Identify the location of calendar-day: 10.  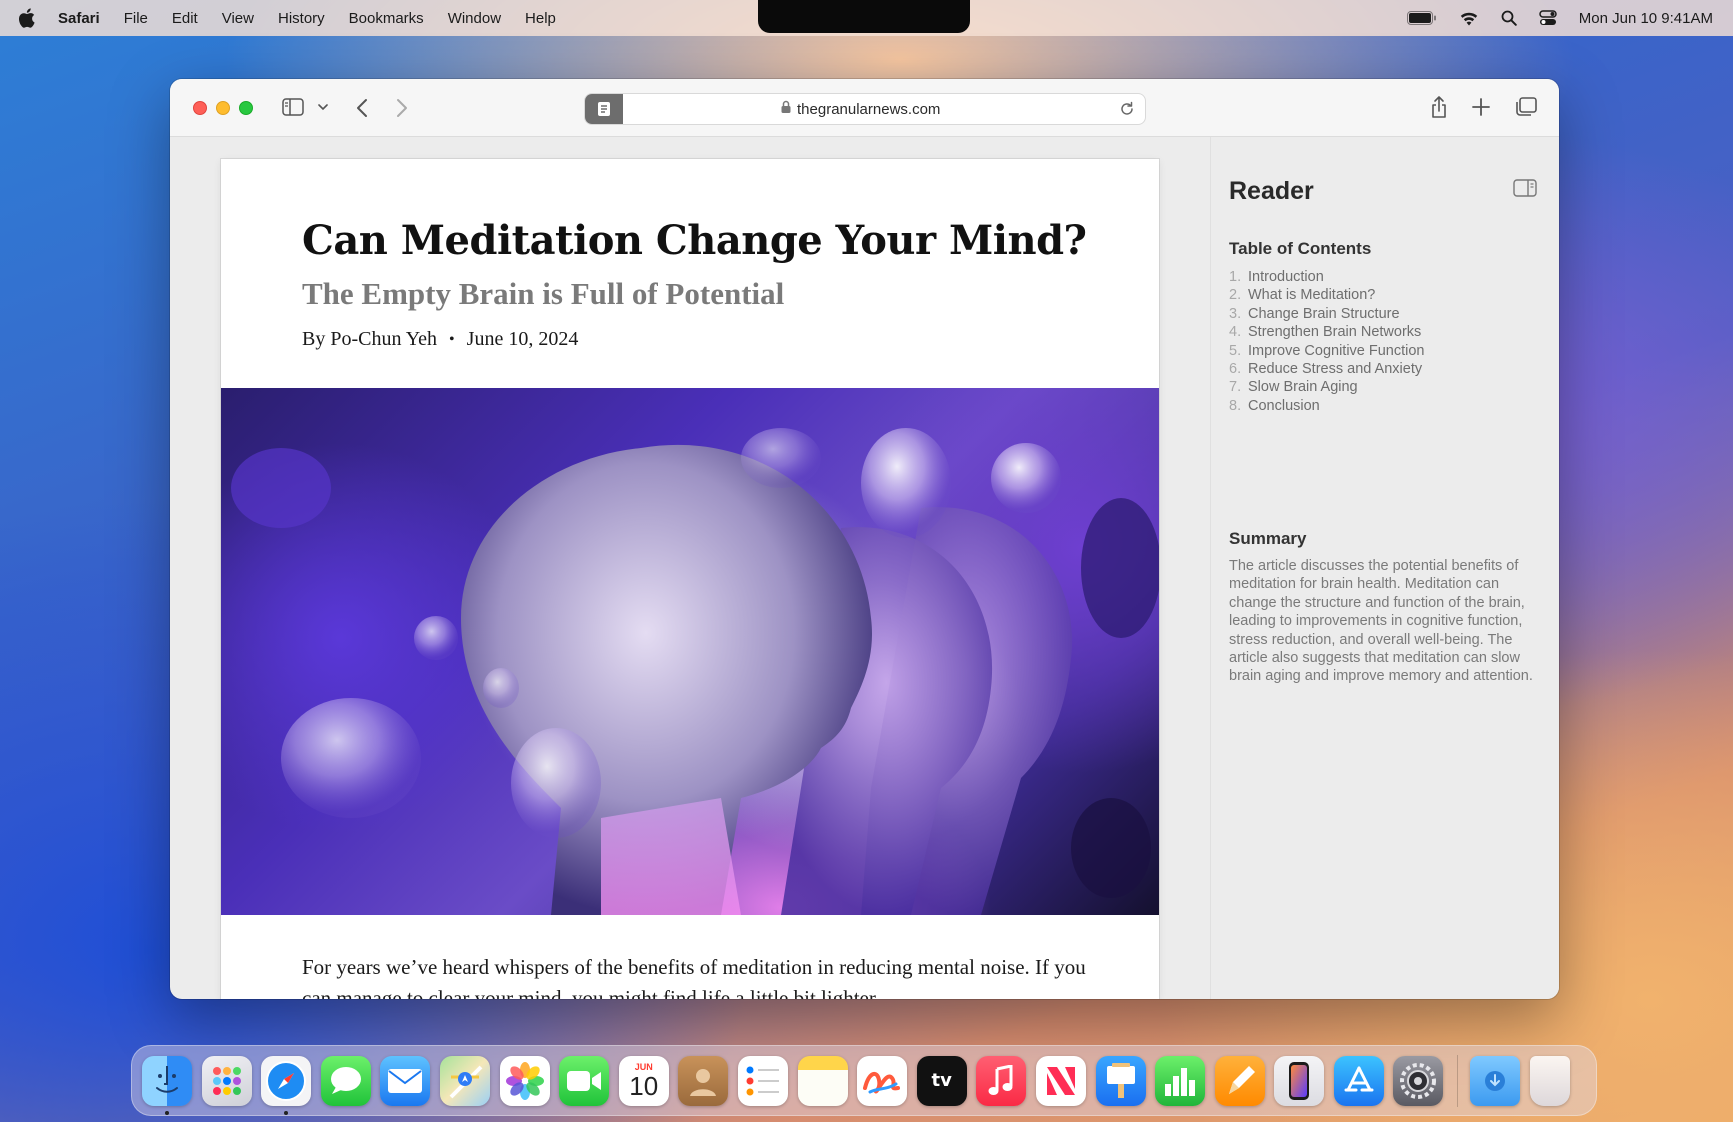
(644, 1085).